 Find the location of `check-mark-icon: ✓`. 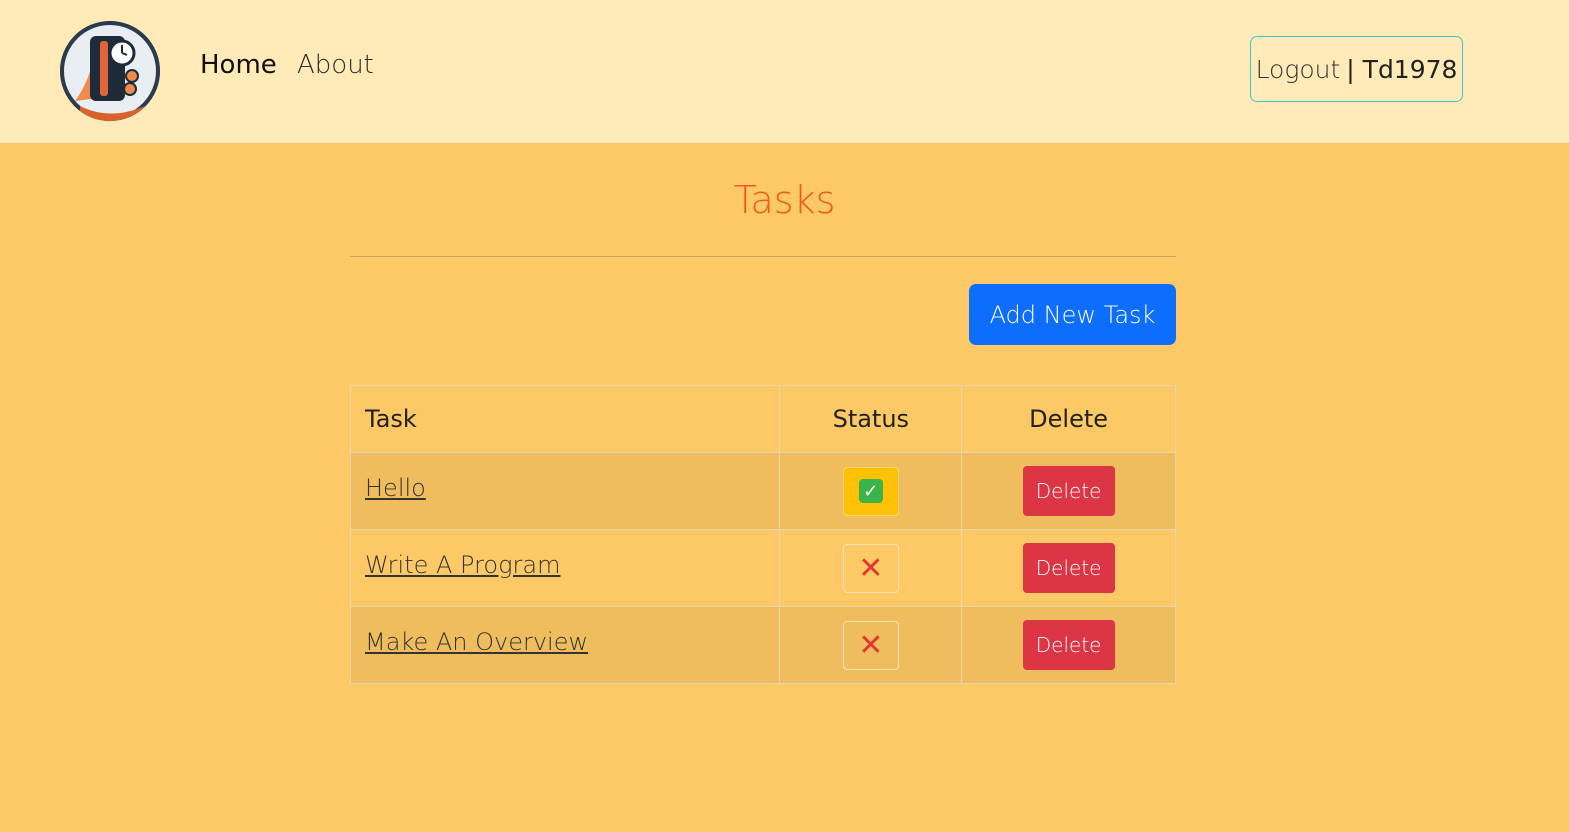

check-mark-icon: ✓ is located at coordinates (870, 491).